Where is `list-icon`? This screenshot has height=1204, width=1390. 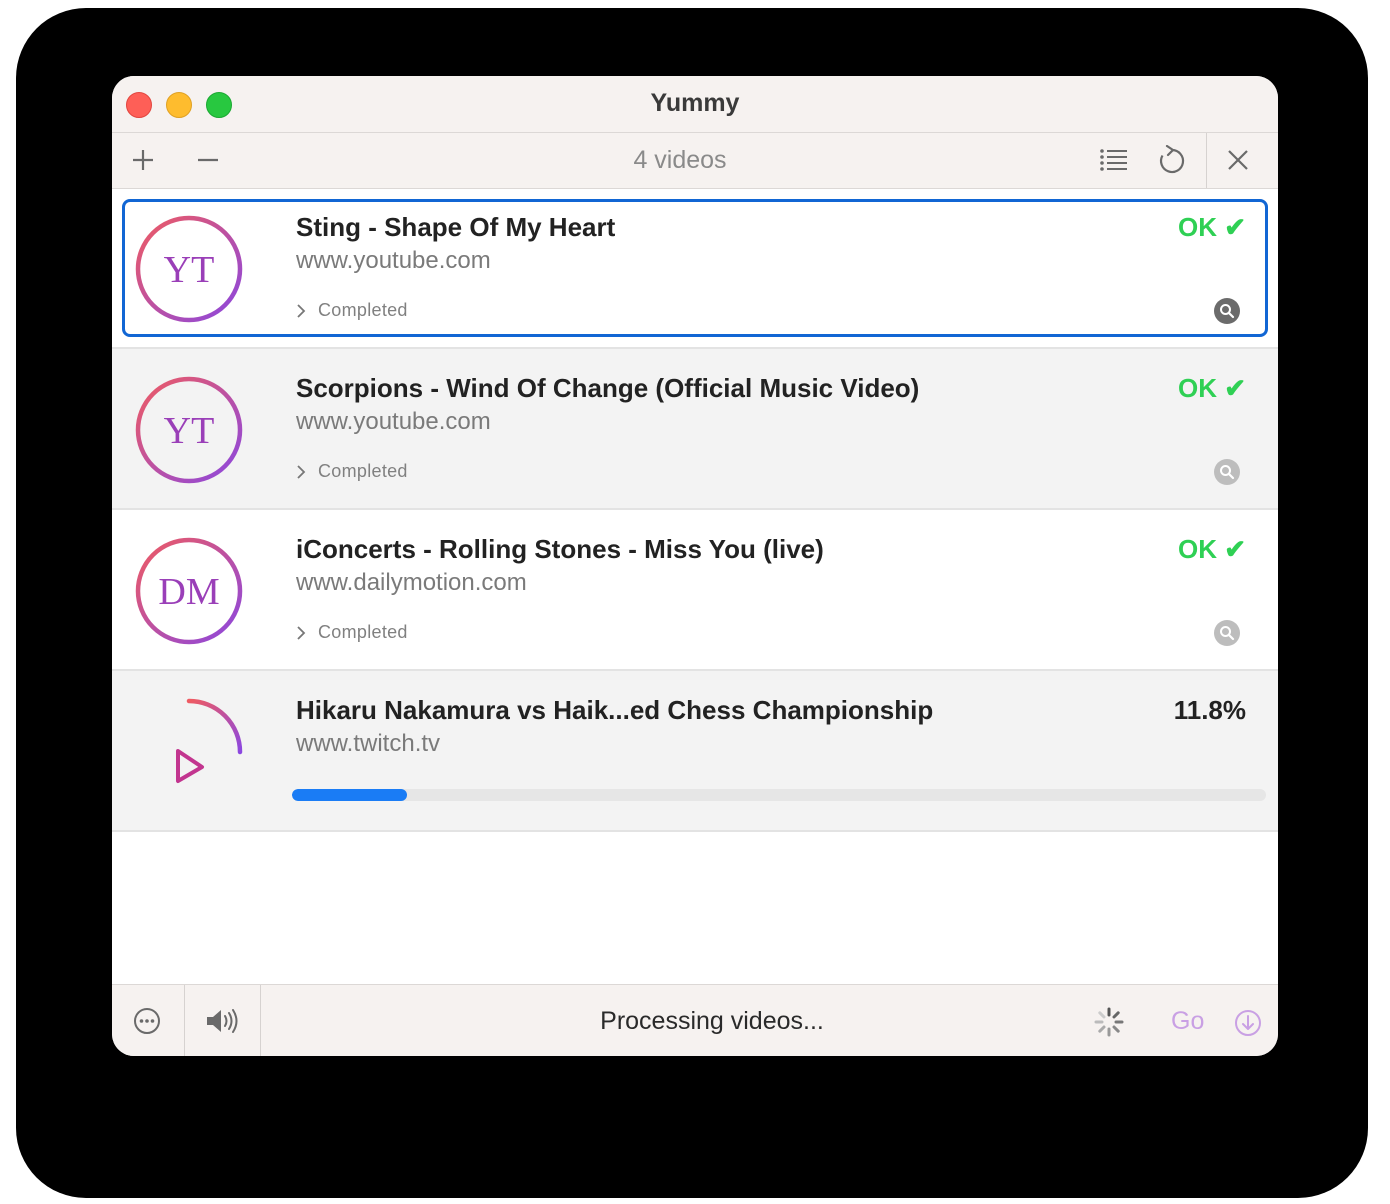 list-icon is located at coordinates (1113, 160).